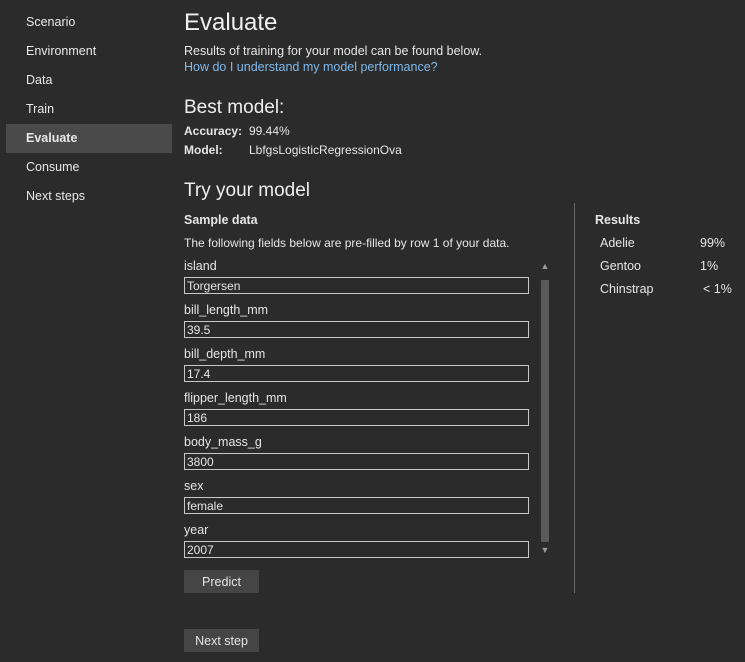  What do you see at coordinates (235, 398) in the screenshot?
I see `field-label-flipper-length: flipper_length_mm` at bounding box center [235, 398].